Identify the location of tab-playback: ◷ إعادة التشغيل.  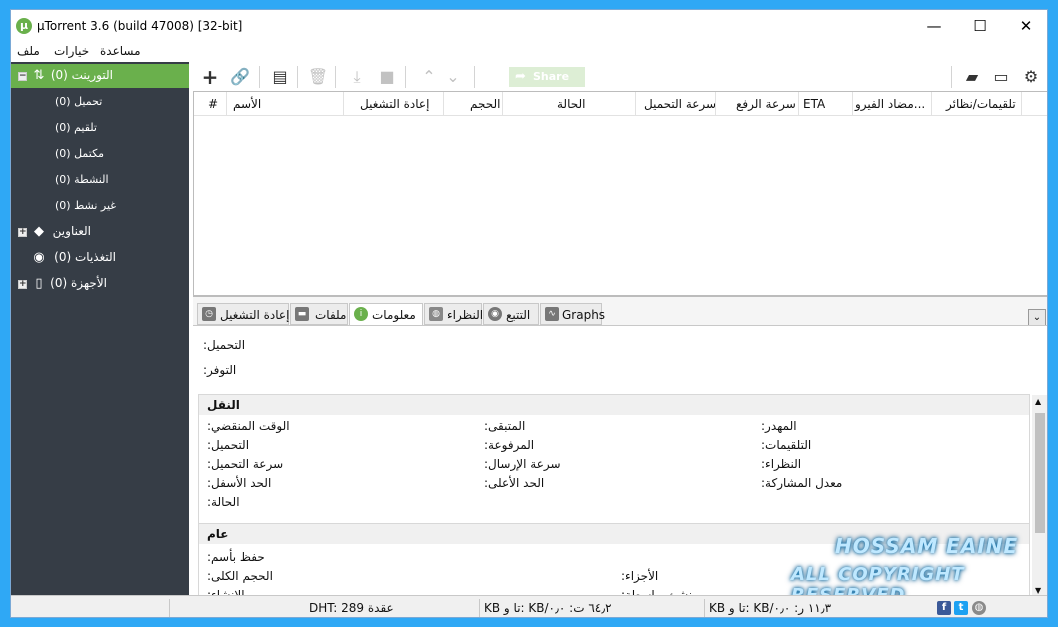
(243, 314).